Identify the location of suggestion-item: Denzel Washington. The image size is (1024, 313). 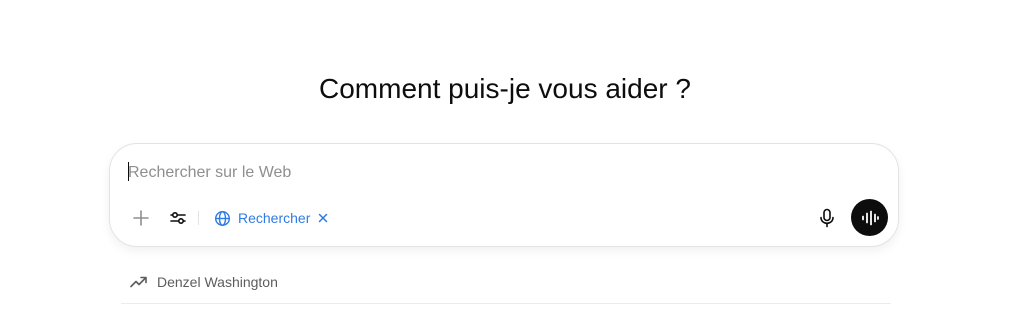
(506, 282).